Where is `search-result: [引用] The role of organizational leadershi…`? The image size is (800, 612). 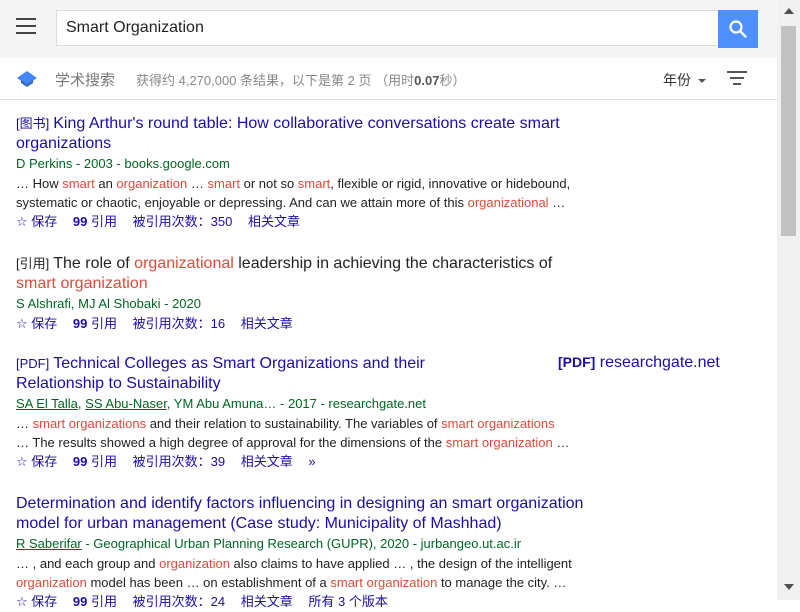 search-result: [引用] The role of organizational leadershi… is located at coordinates (316, 294).